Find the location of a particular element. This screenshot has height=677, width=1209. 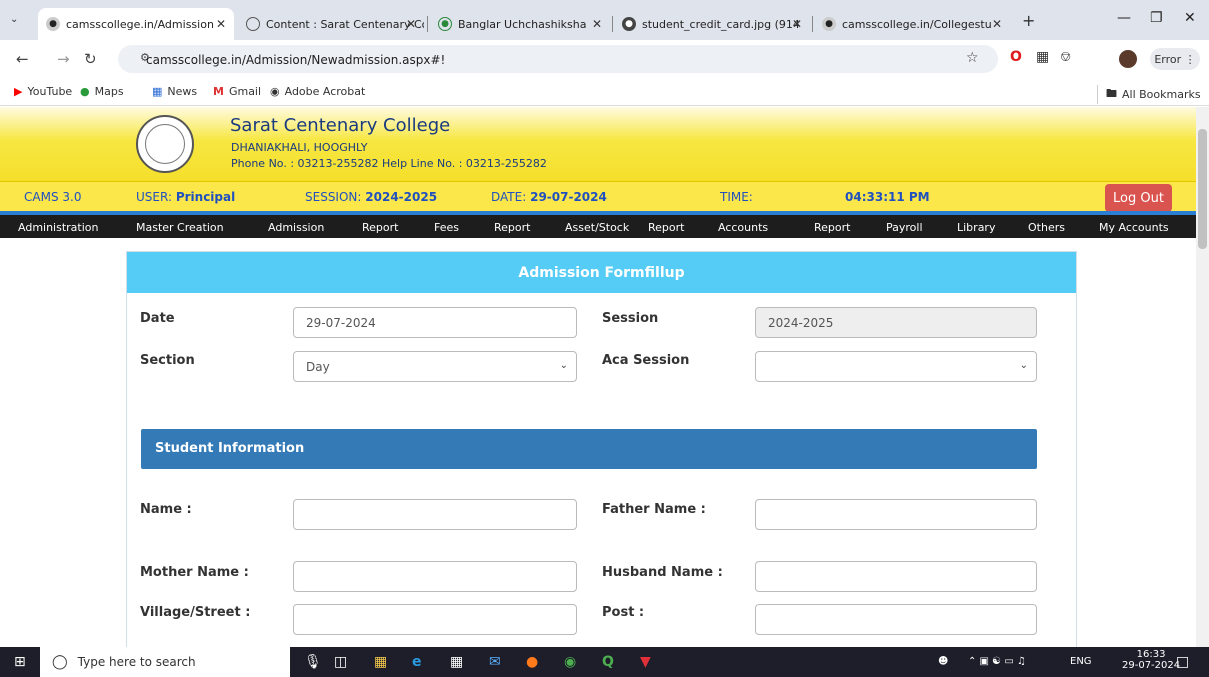

section-label: Section is located at coordinates (167, 360).